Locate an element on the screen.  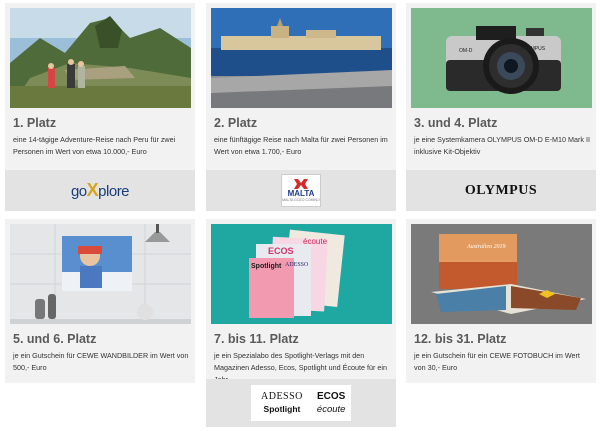
olympus-logo: OLYMPUS is located at coordinates (501, 190).